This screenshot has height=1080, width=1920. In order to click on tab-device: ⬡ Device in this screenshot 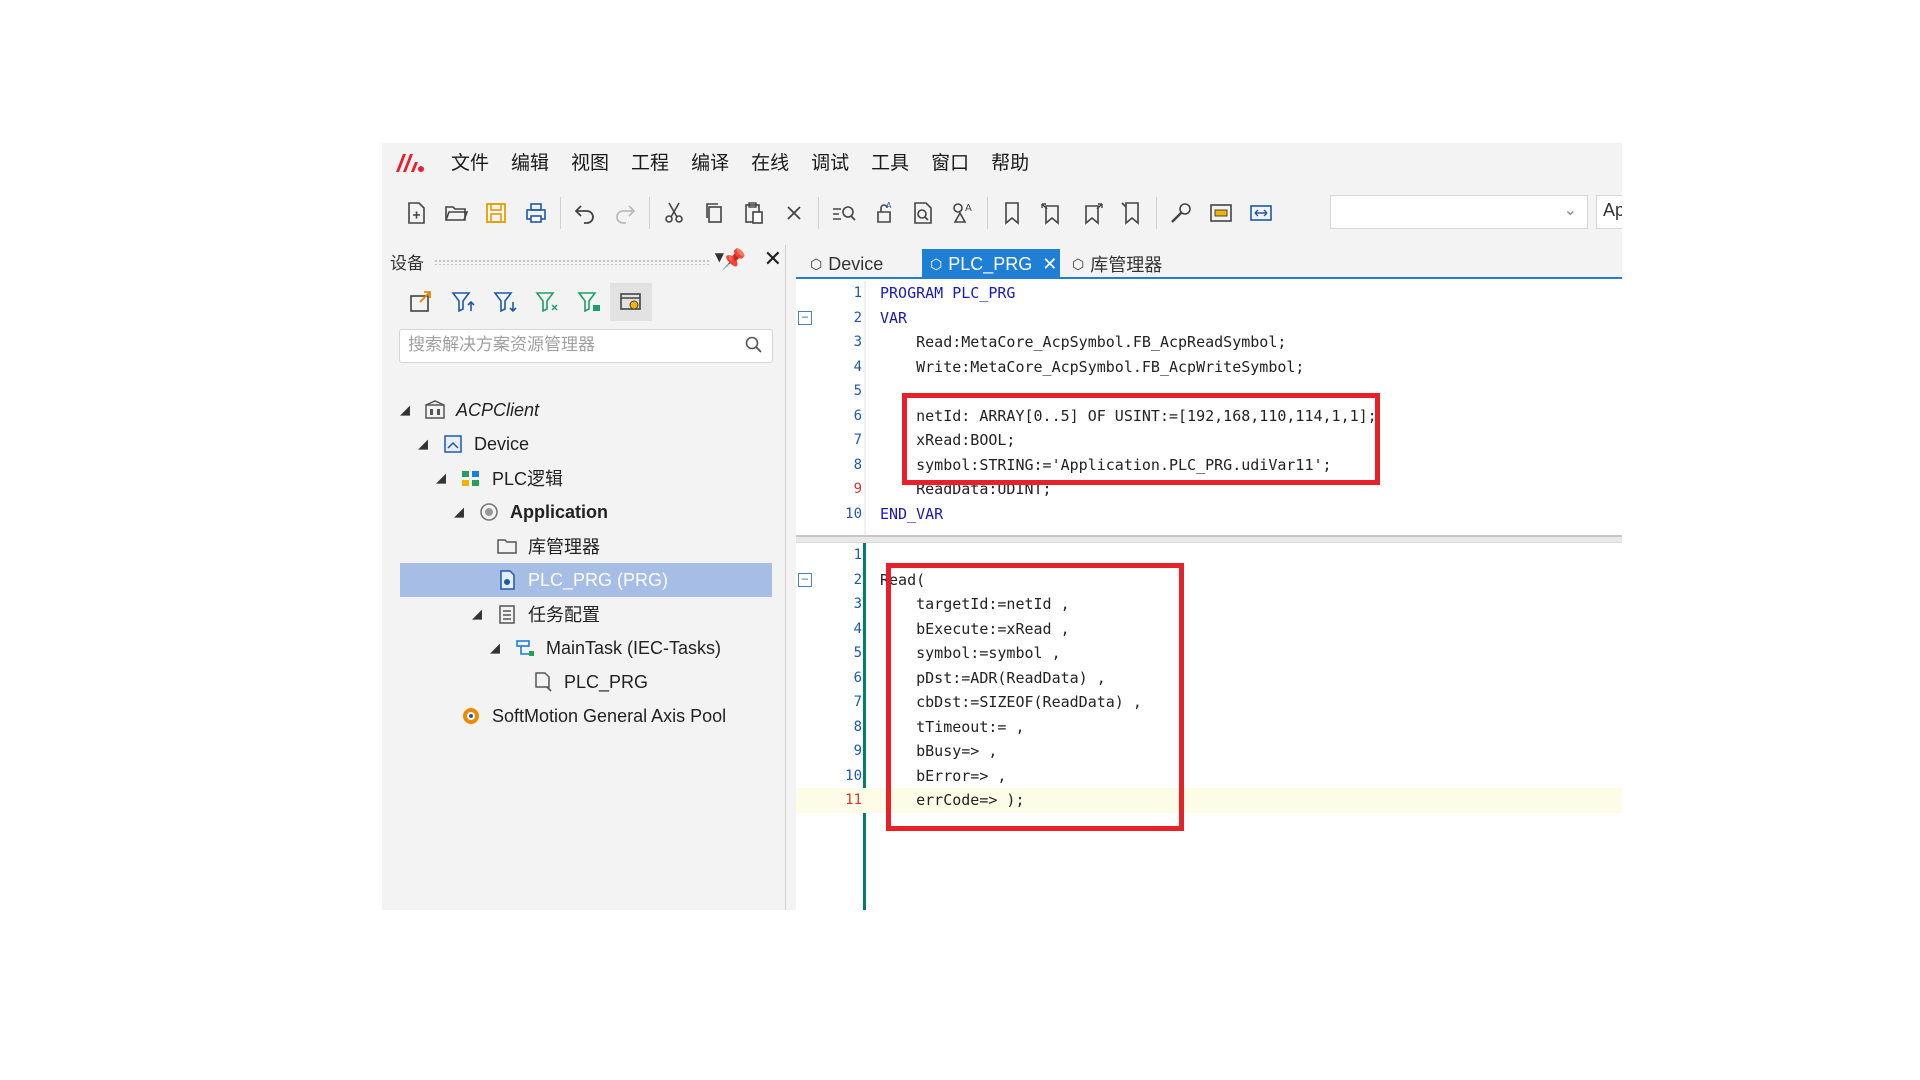, I will do `click(861, 264)`.